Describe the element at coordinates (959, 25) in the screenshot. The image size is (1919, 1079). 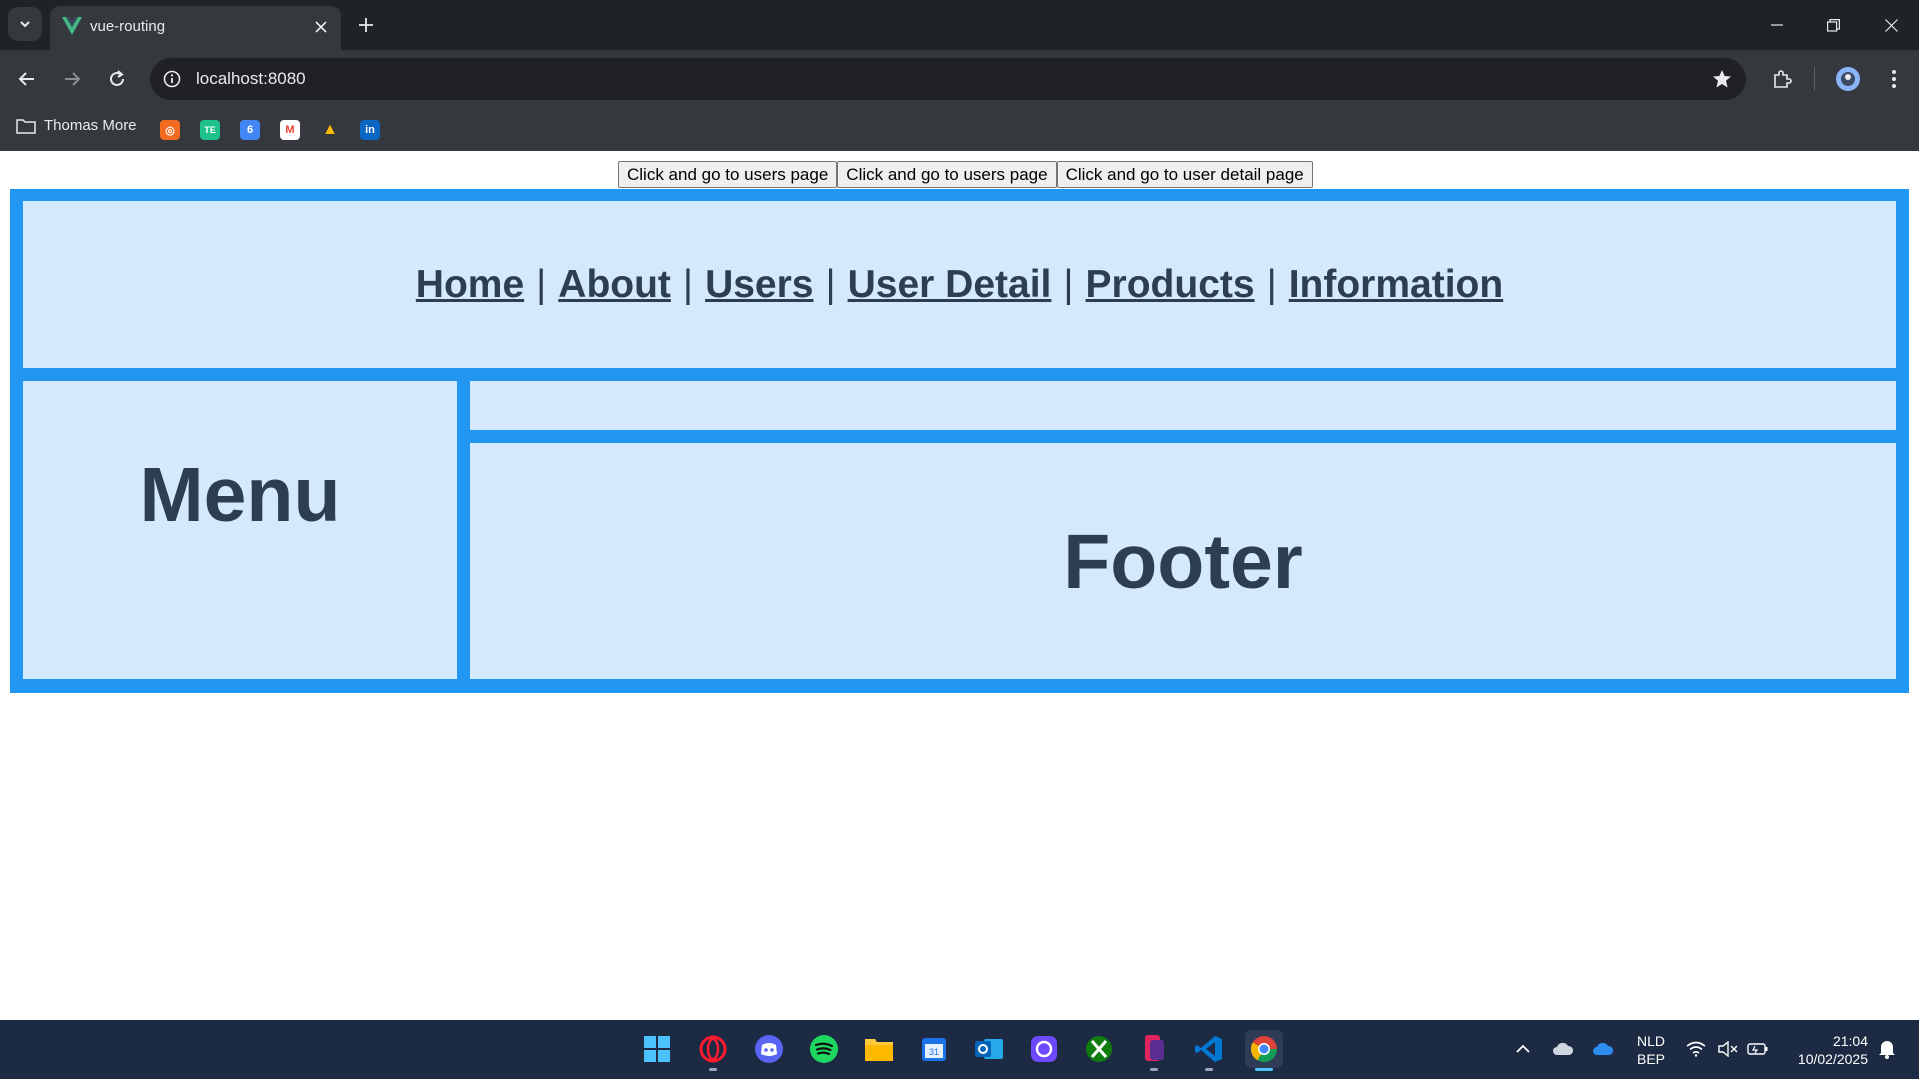
I see `browser-tabstrip: vue-routing` at that location.